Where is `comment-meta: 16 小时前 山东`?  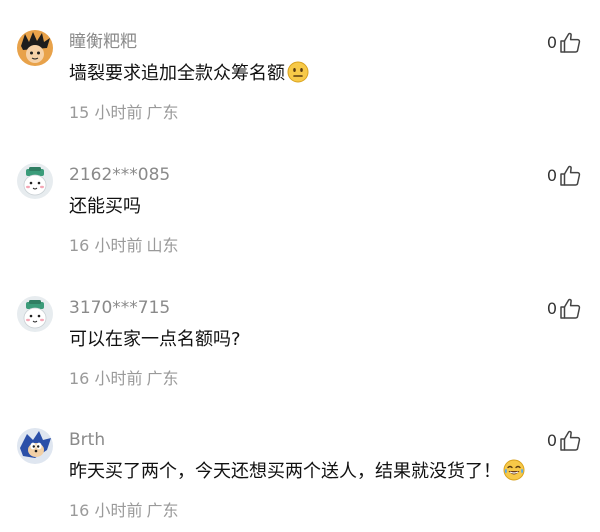
comment-meta: 16 小时前 山东 is located at coordinates (123, 246).